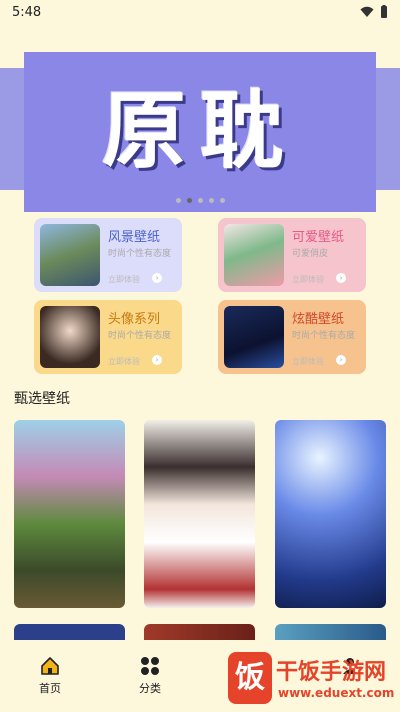  I want to click on nav-item-category: 分类, so click(150, 676).